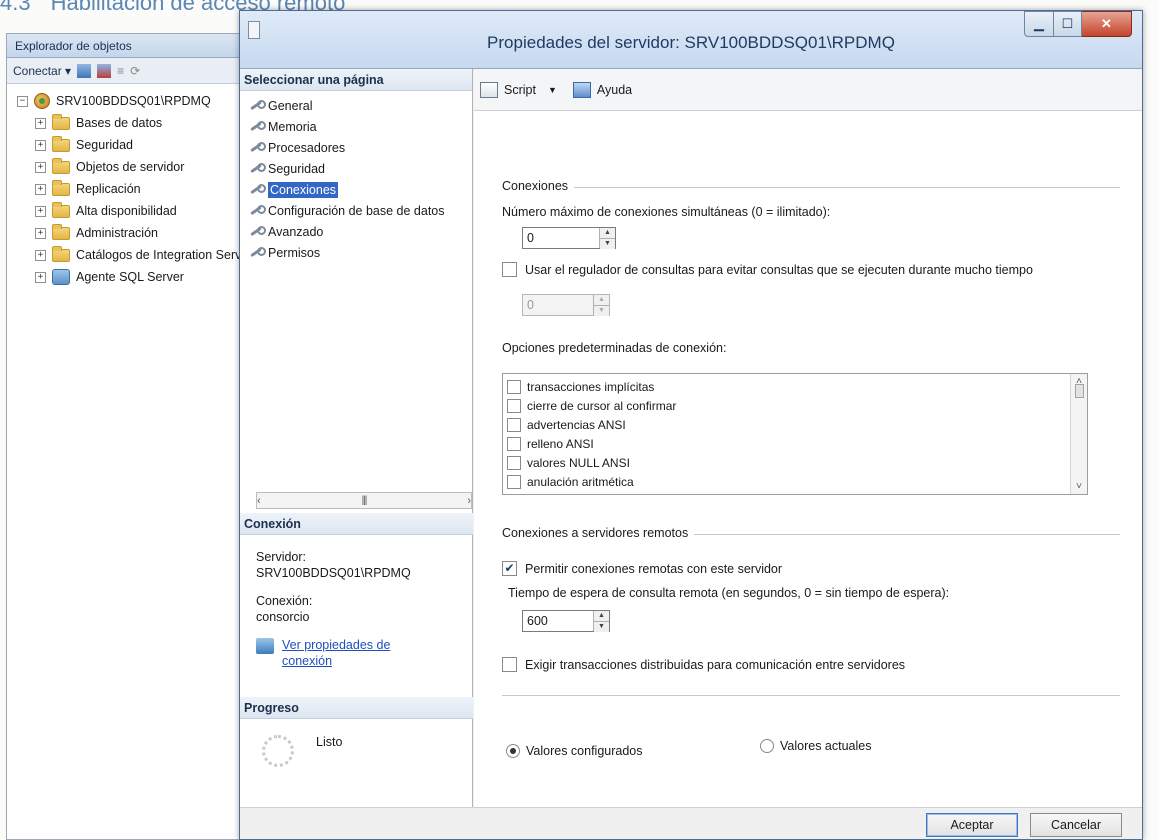 Image resolution: width=1159 pixels, height=840 pixels. I want to click on view-connection-properties: Ver propiedades de conexión, so click(364, 653).